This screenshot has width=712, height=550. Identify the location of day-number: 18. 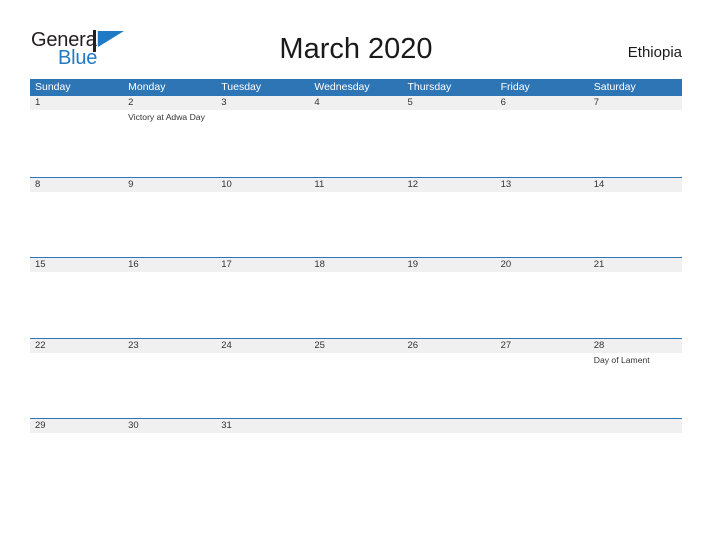
(355, 265).